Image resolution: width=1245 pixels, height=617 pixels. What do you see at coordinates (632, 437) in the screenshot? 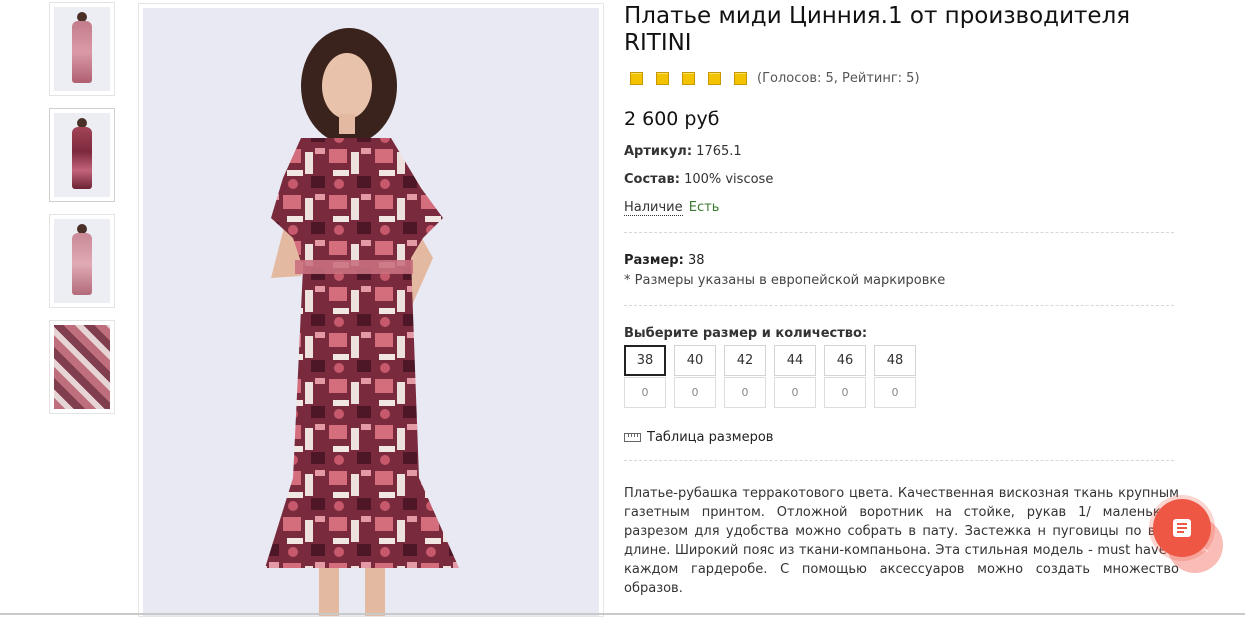
I see `ruler-icon` at bounding box center [632, 437].